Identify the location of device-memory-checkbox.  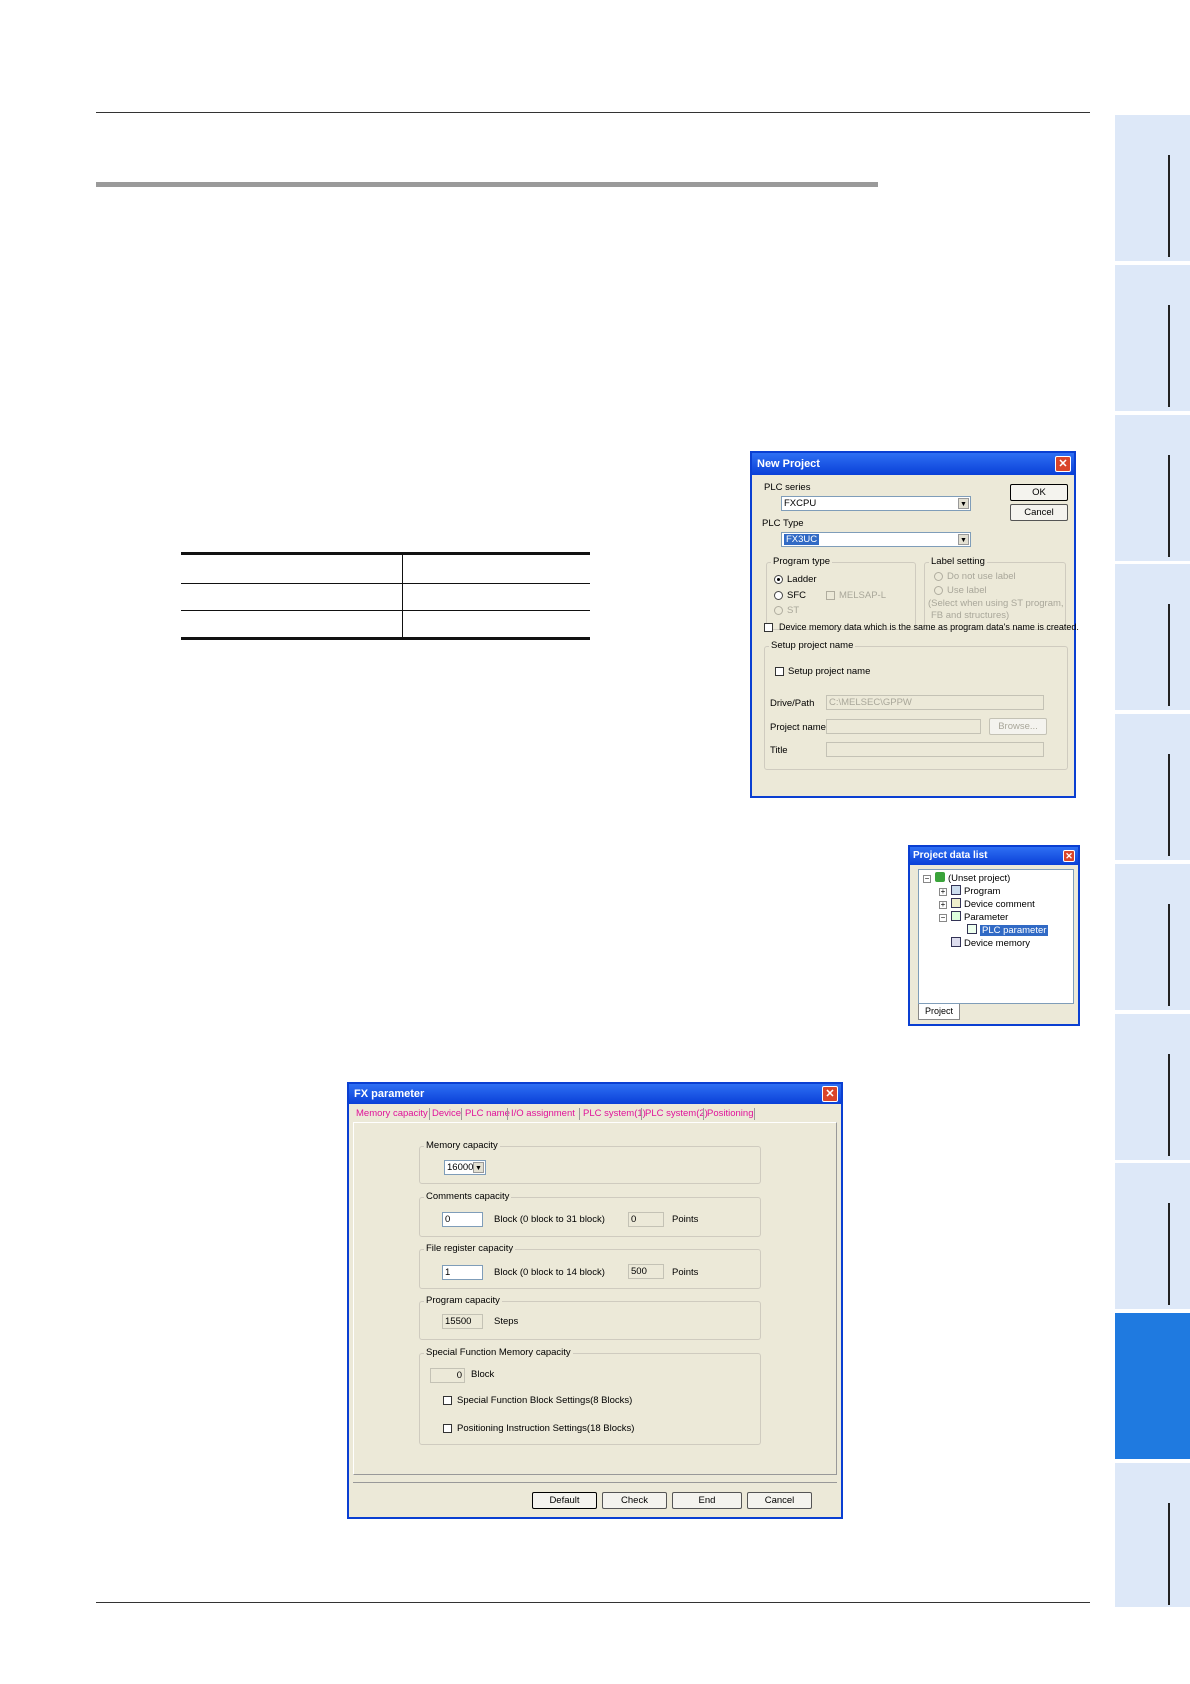
(768, 627).